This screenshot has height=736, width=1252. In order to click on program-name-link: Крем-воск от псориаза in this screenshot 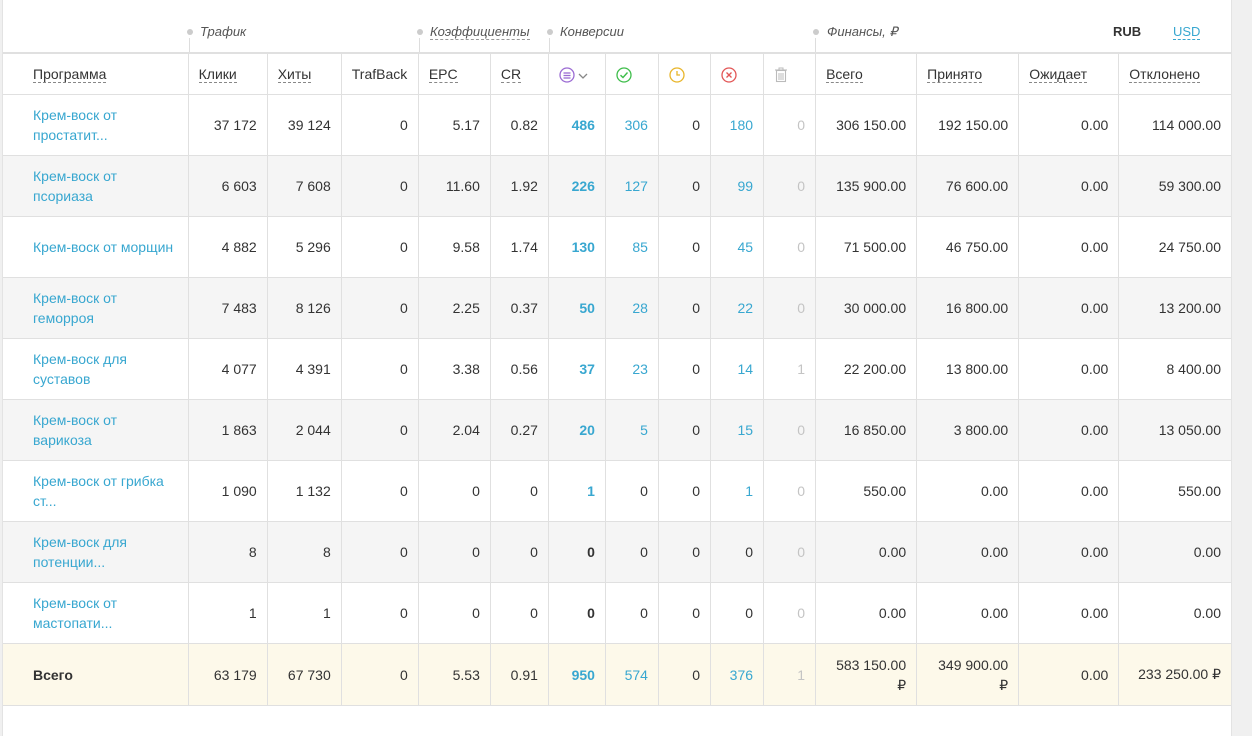, I will do `click(96, 186)`.